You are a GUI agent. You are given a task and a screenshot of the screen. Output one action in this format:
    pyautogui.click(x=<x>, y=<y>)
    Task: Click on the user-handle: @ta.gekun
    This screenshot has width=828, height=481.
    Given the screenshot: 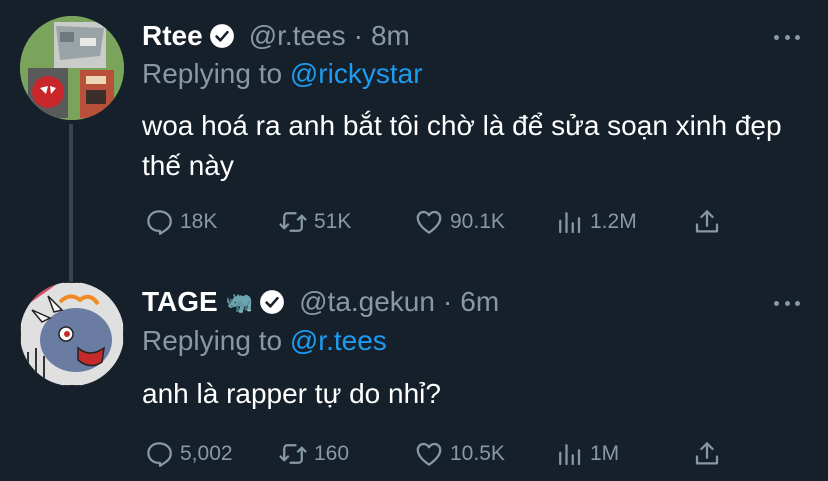 What is the action you would take?
    pyautogui.click(x=367, y=302)
    